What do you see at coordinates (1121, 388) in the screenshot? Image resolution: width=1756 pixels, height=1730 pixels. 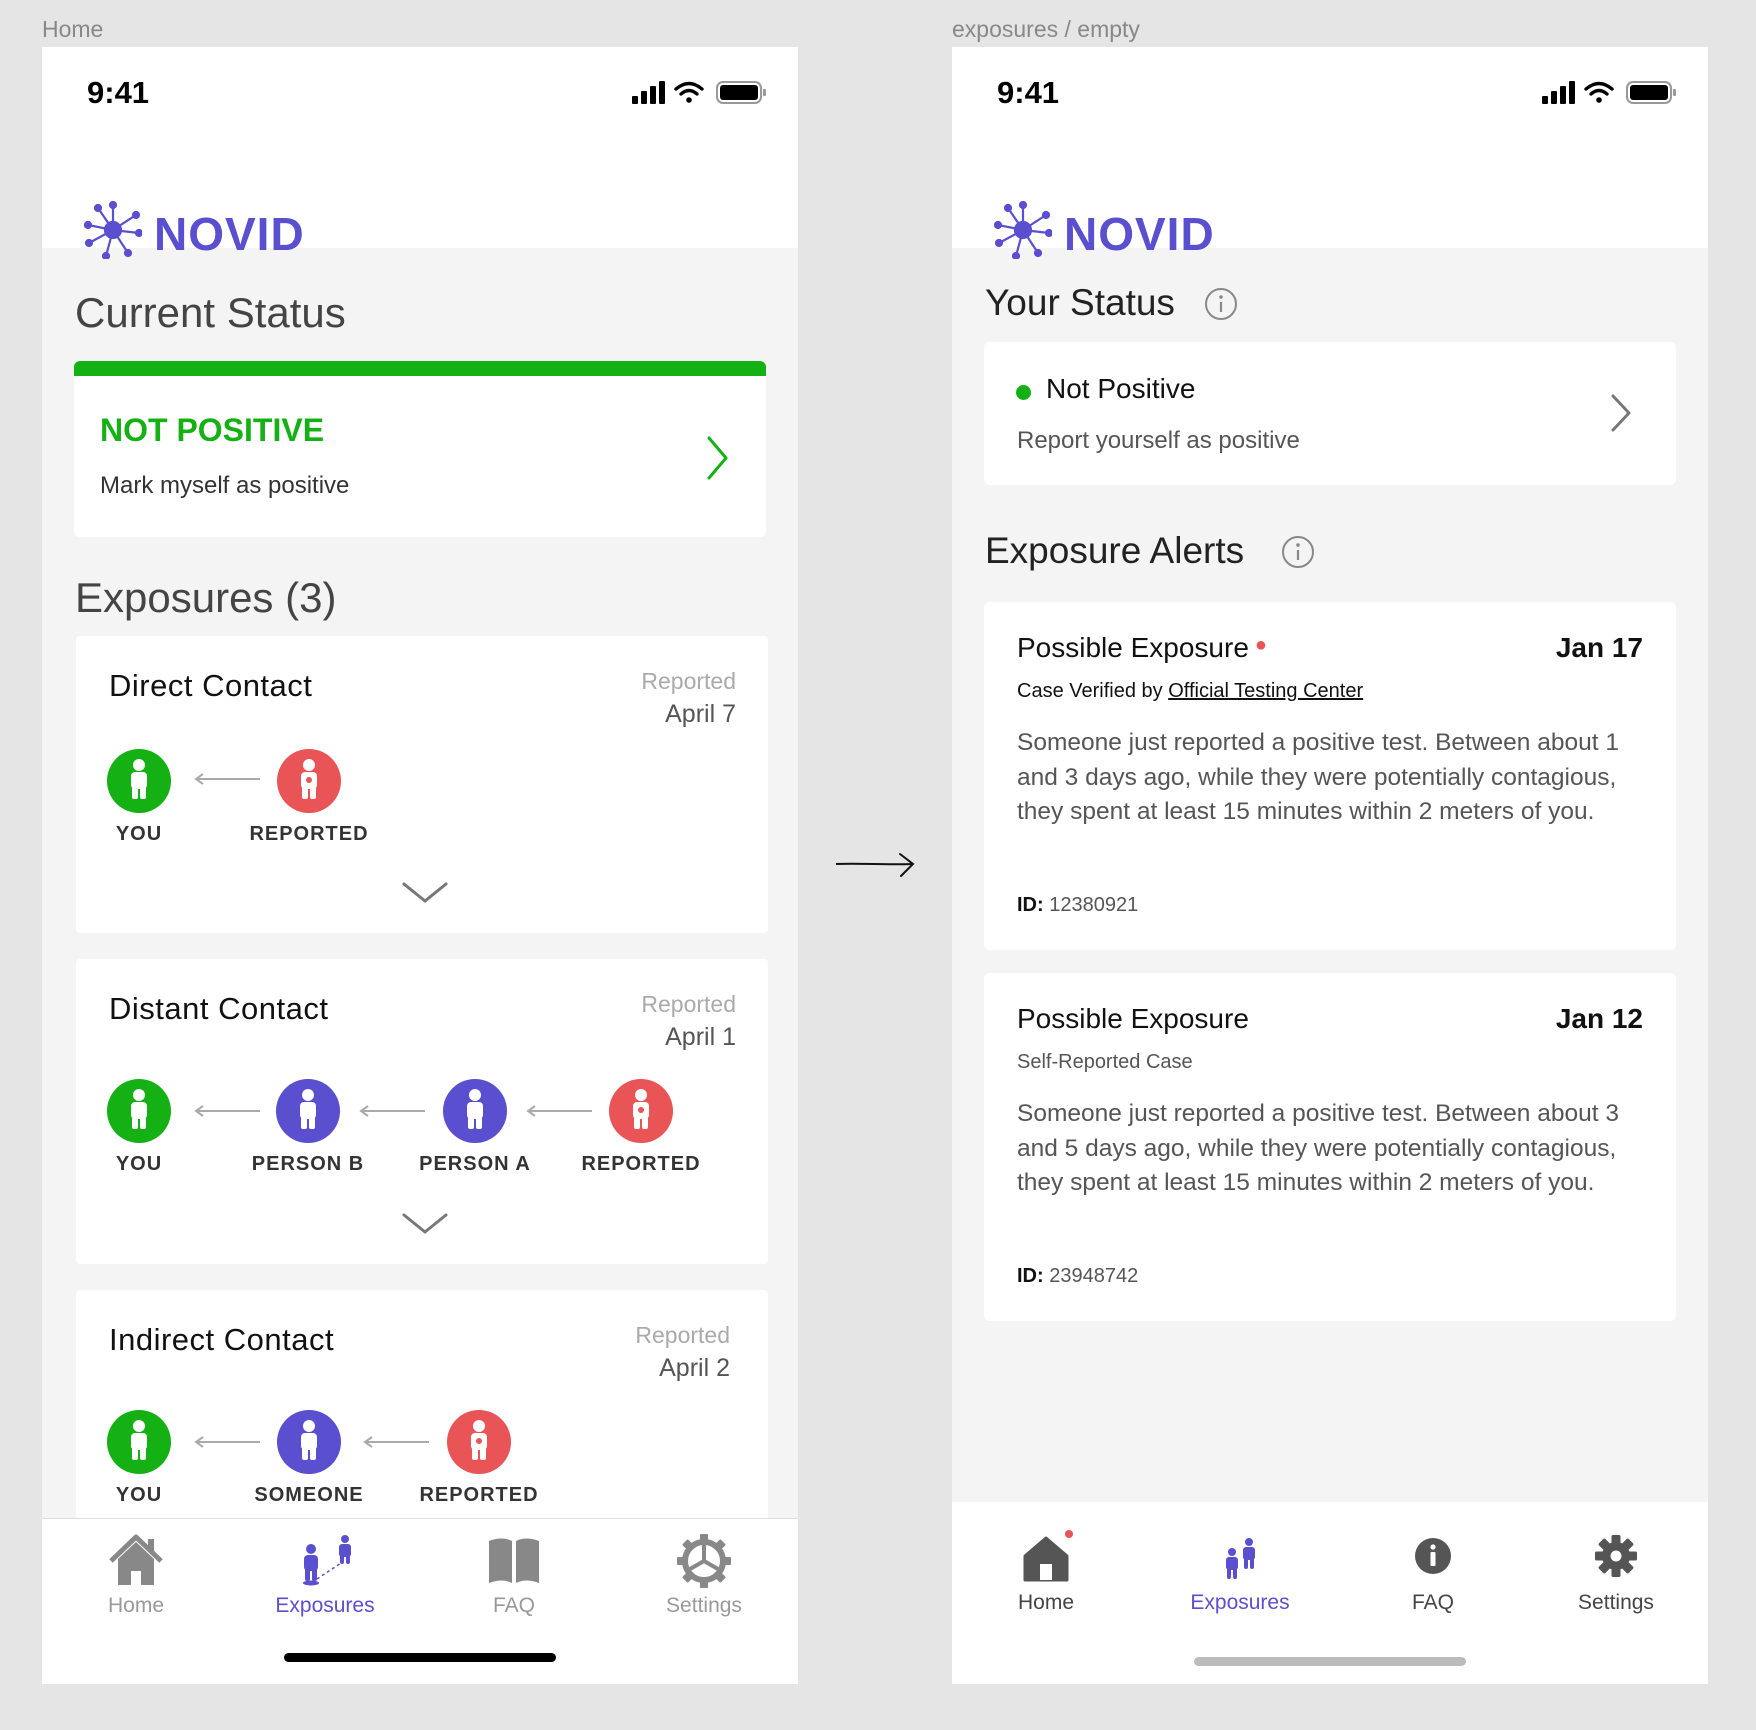 I see `status-title: Not Positive` at bounding box center [1121, 388].